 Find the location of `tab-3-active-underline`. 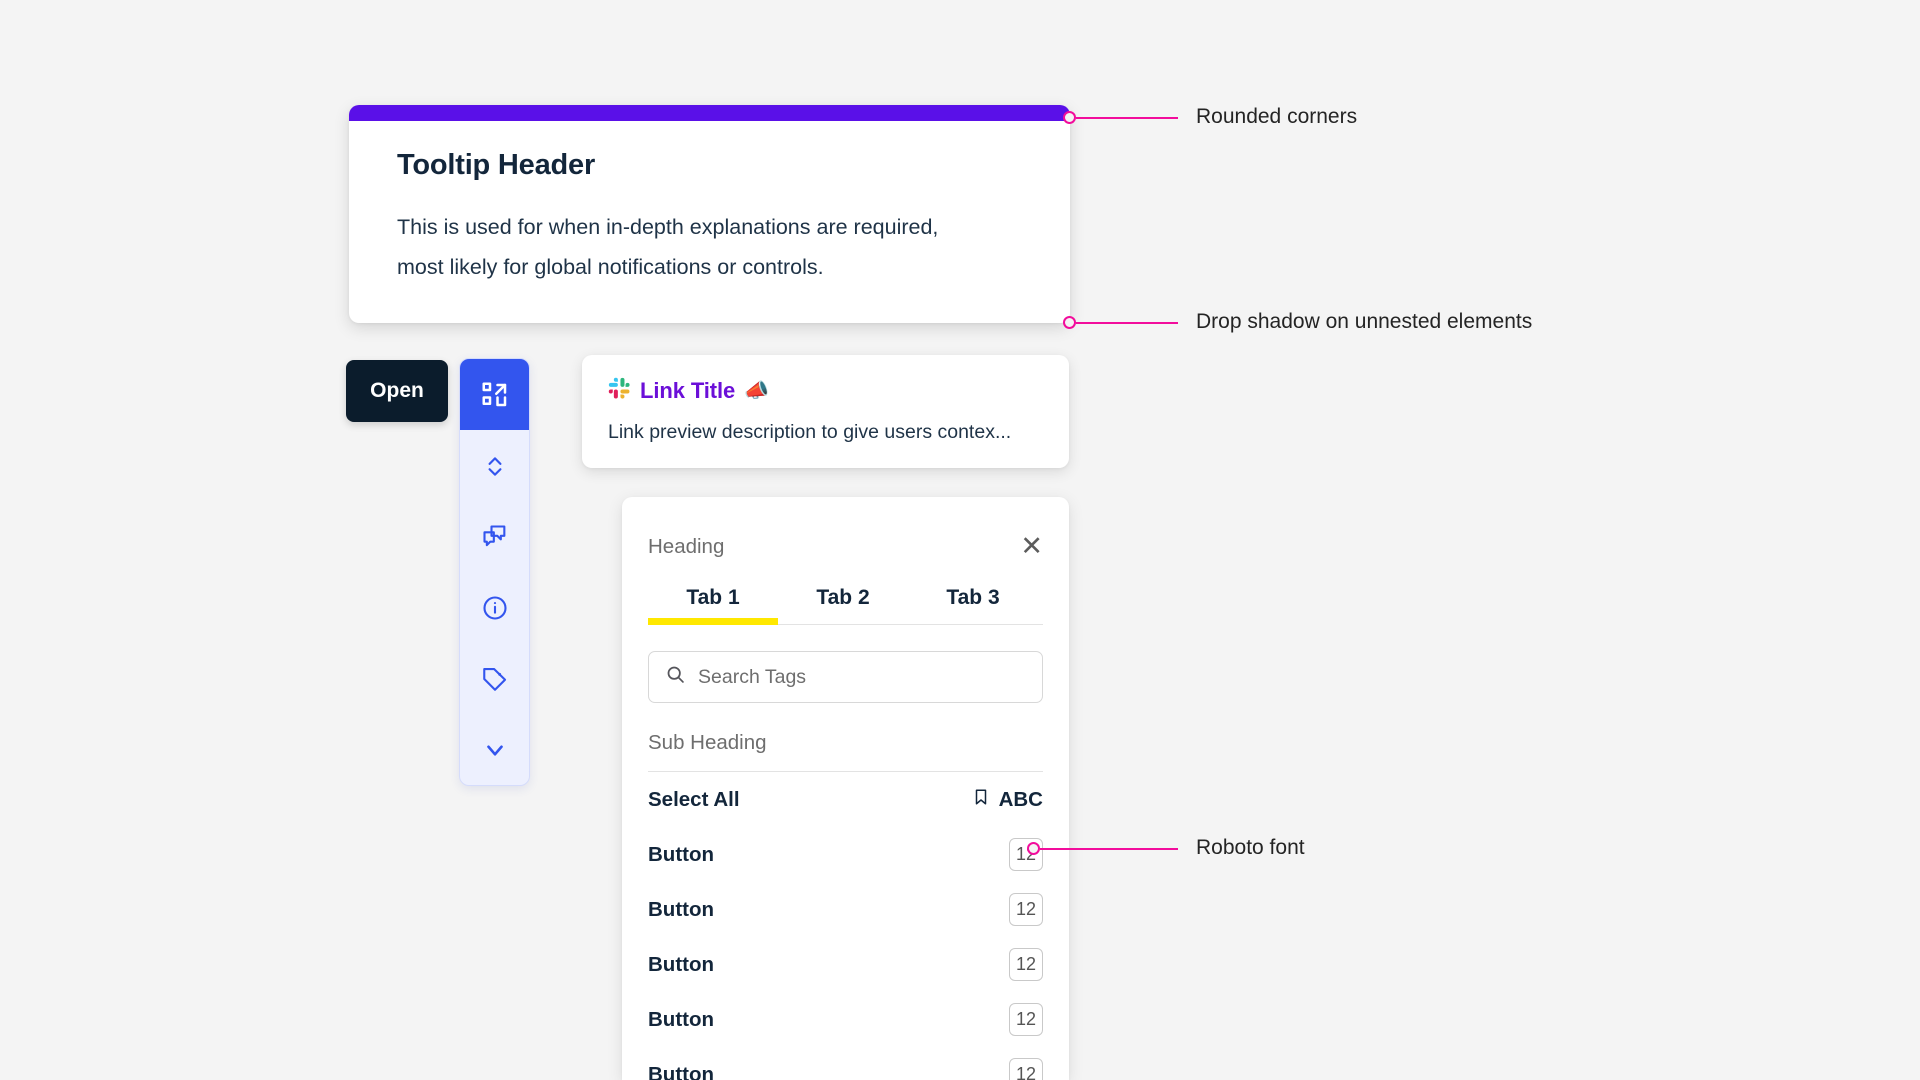

tab-3-active-underline is located at coordinates (973, 621).